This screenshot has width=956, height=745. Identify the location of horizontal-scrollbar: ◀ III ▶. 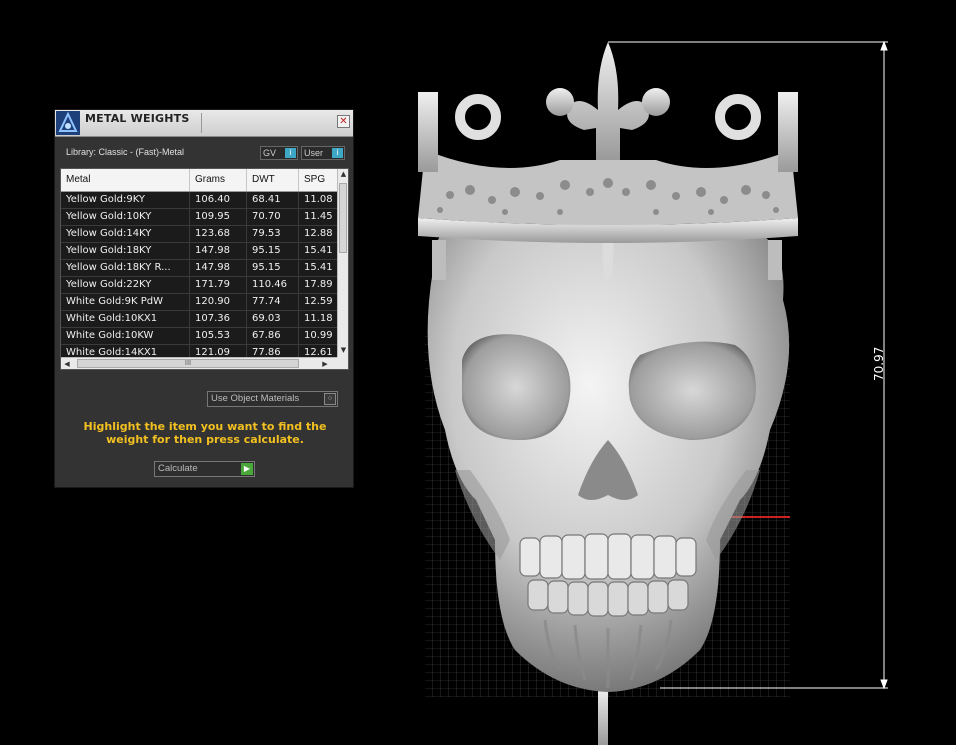
(199, 363).